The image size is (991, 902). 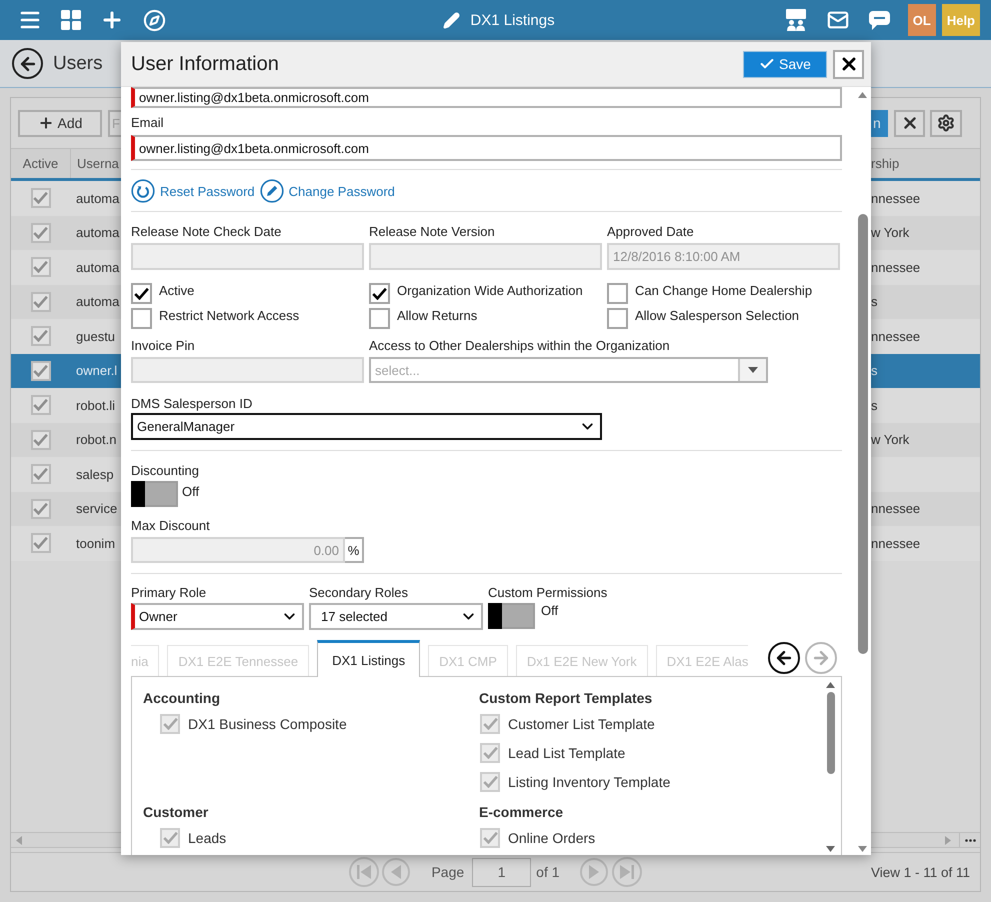 What do you see at coordinates (272, 191) in the screenshot?
I see `pencil-circle-icon` at bounding box center [272, 191].